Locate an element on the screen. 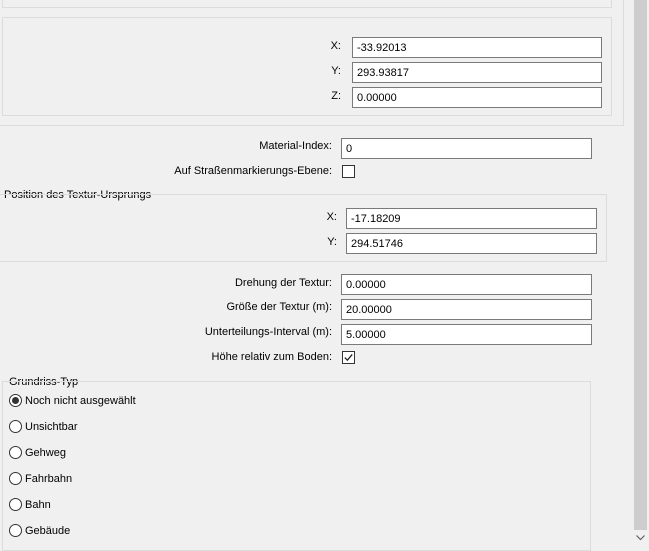 This screenshot has width=649, height=551. radio-label: Gebäude is located at coordinates (48, 531).